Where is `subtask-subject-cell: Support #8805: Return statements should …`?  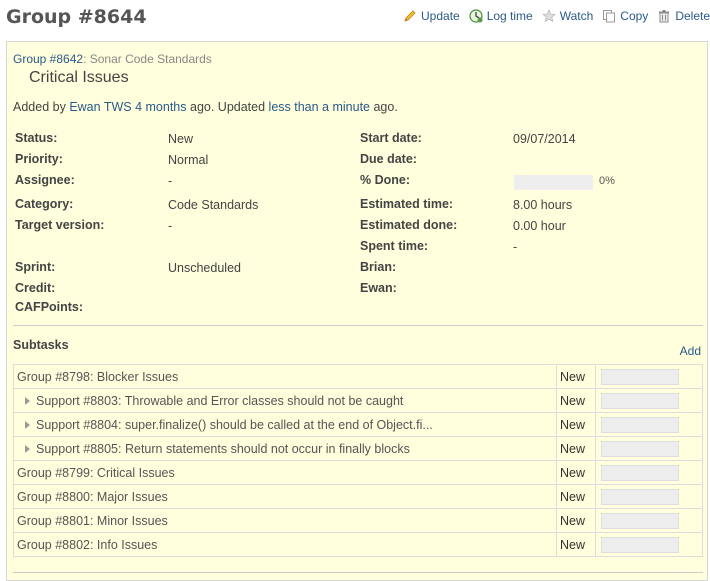 subtask-subject-cell: Support #8805: Return statements should … is located at coordinates (285, 448).